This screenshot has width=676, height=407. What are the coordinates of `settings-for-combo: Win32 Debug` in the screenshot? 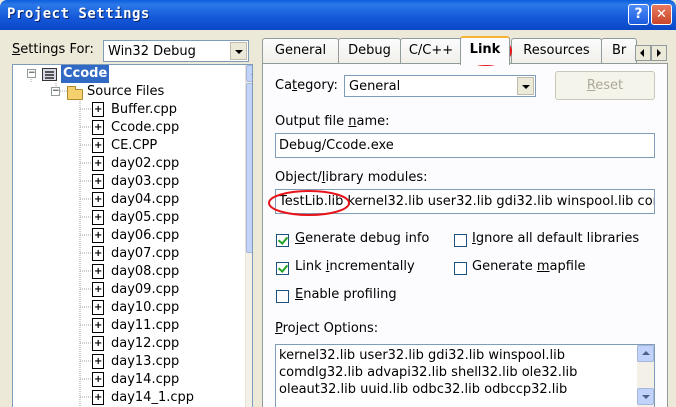 It's located at (176, 51).